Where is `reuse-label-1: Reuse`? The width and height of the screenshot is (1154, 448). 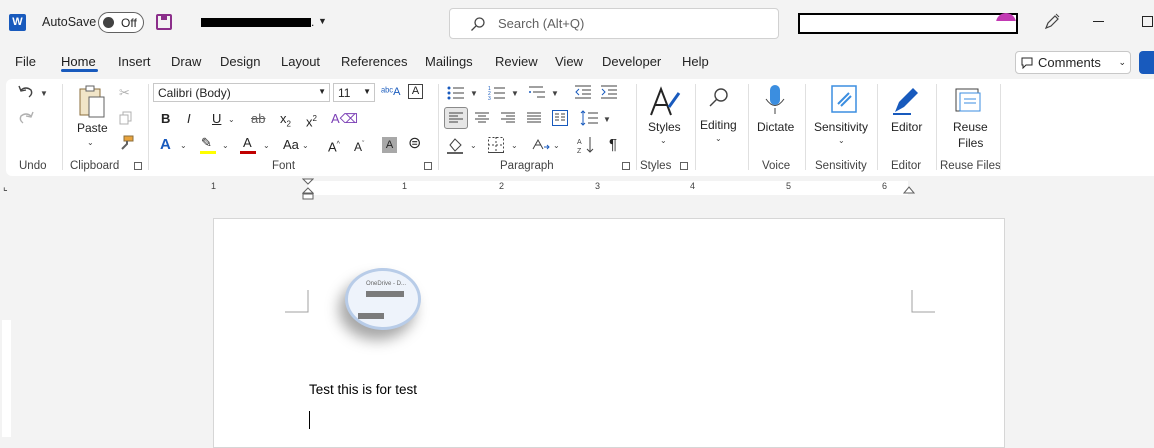 reuse-label-1: Reuse is located at coordinates (970, 127).